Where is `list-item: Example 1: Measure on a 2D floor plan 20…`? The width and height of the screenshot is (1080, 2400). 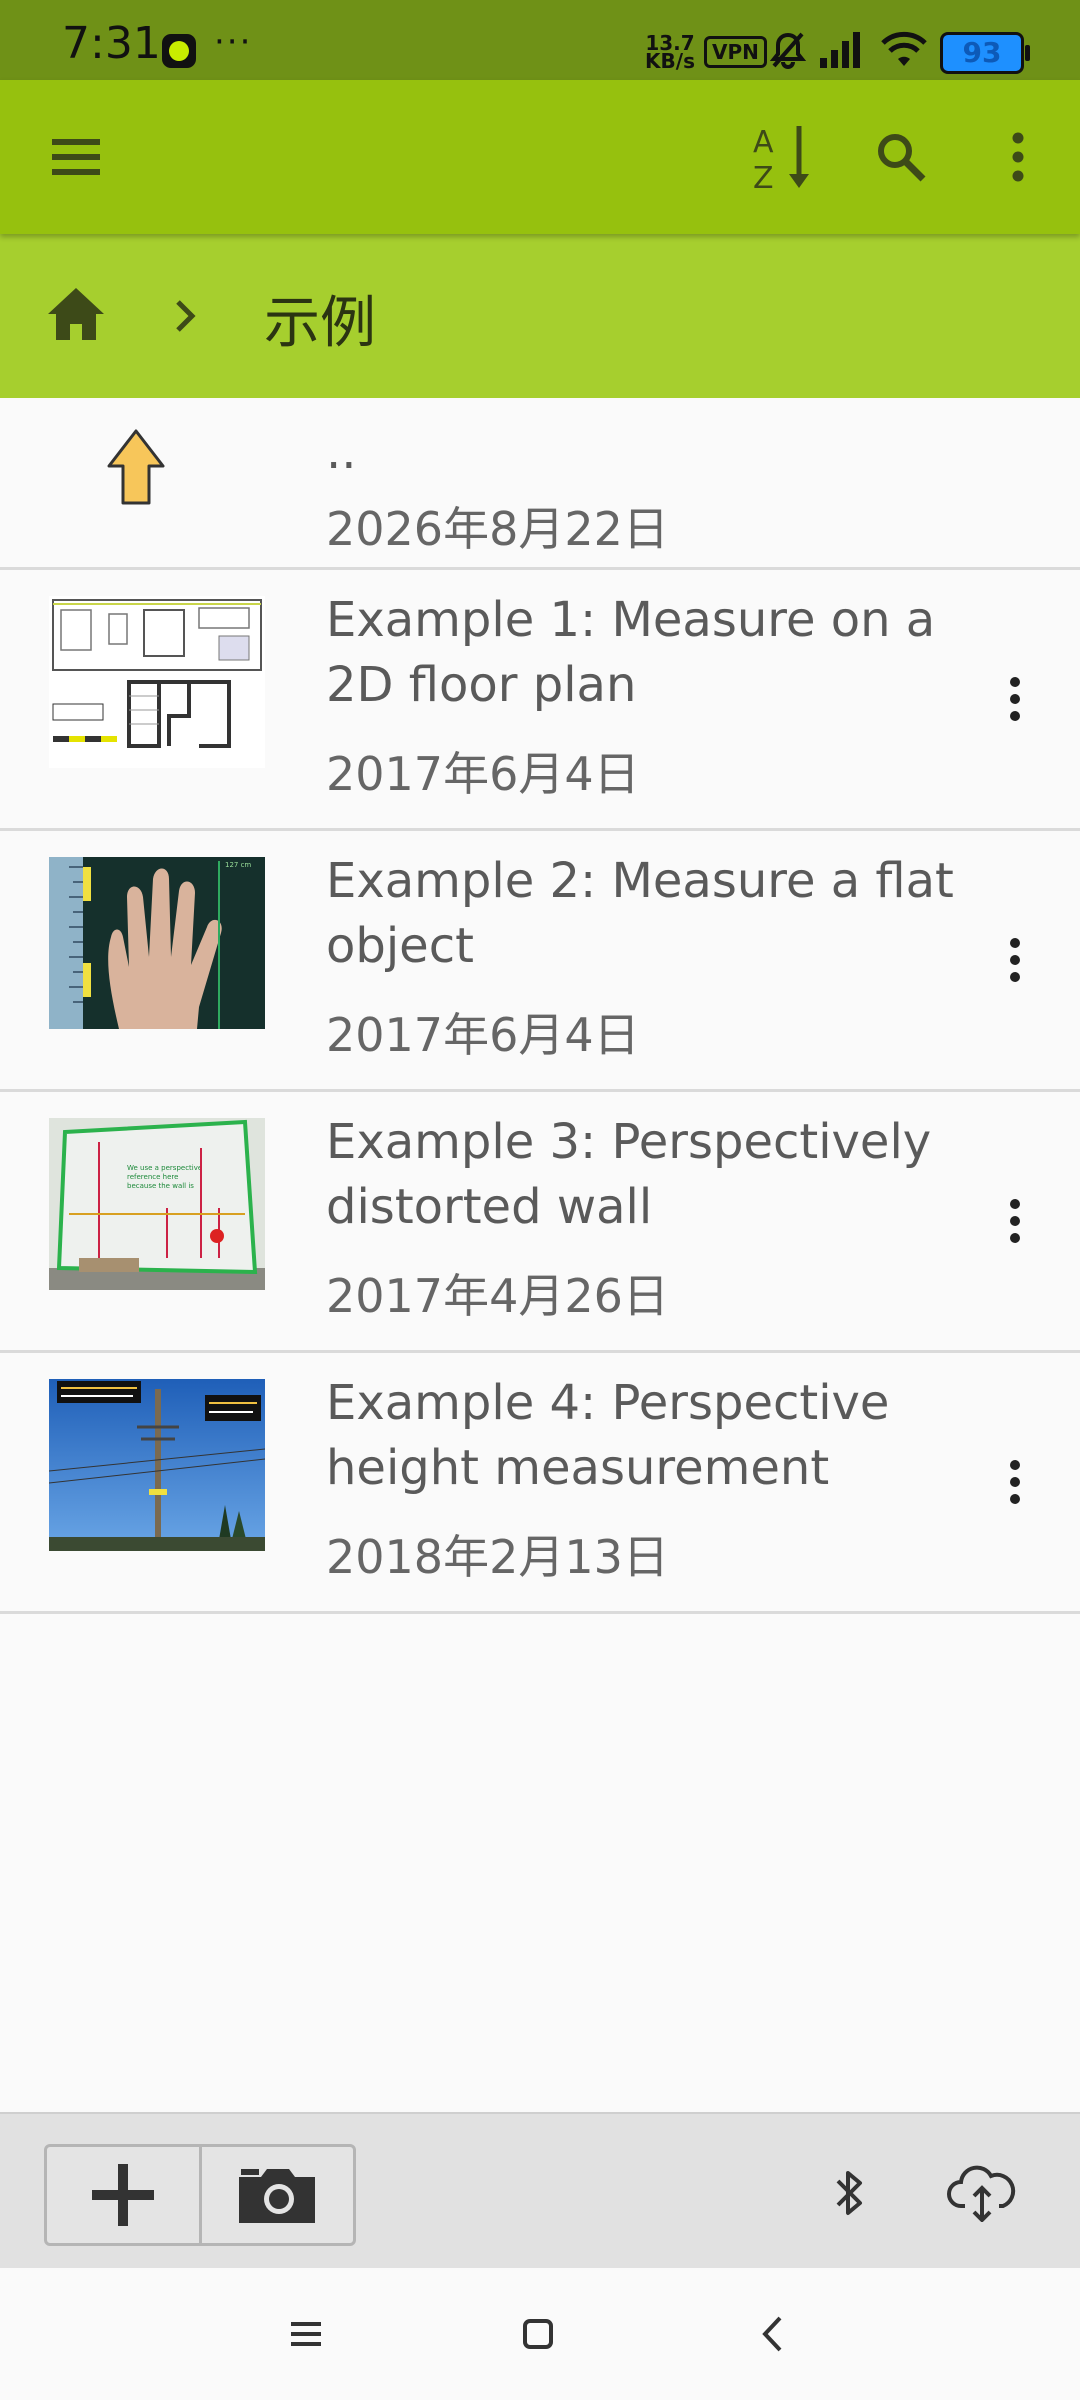
list-item: Example 1: Measure on a 2D floor plan 20… is located at coordinates (540, 700).